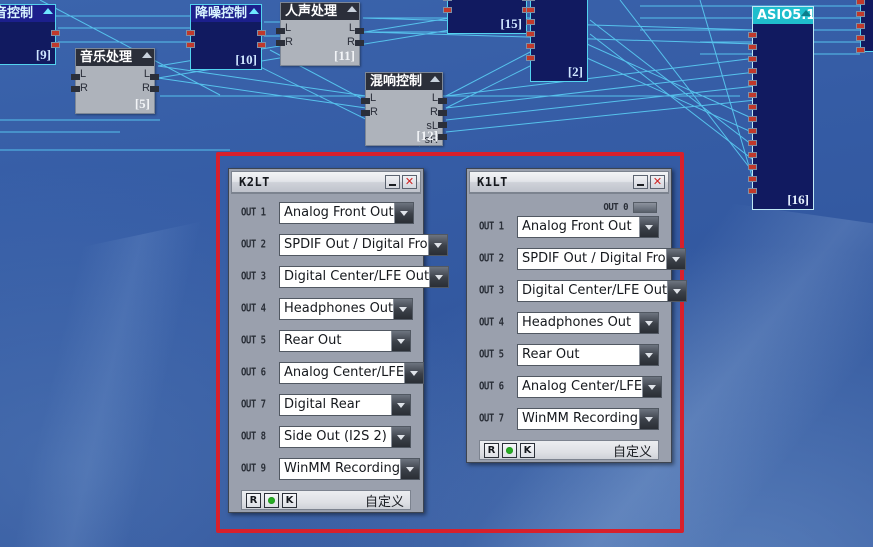 The width and height of the screenshot is (873, 547). Describe the element at coordinates (226, 37) in the screenshot. I see `node-denoise: 降噪控制 [10]` at that location.